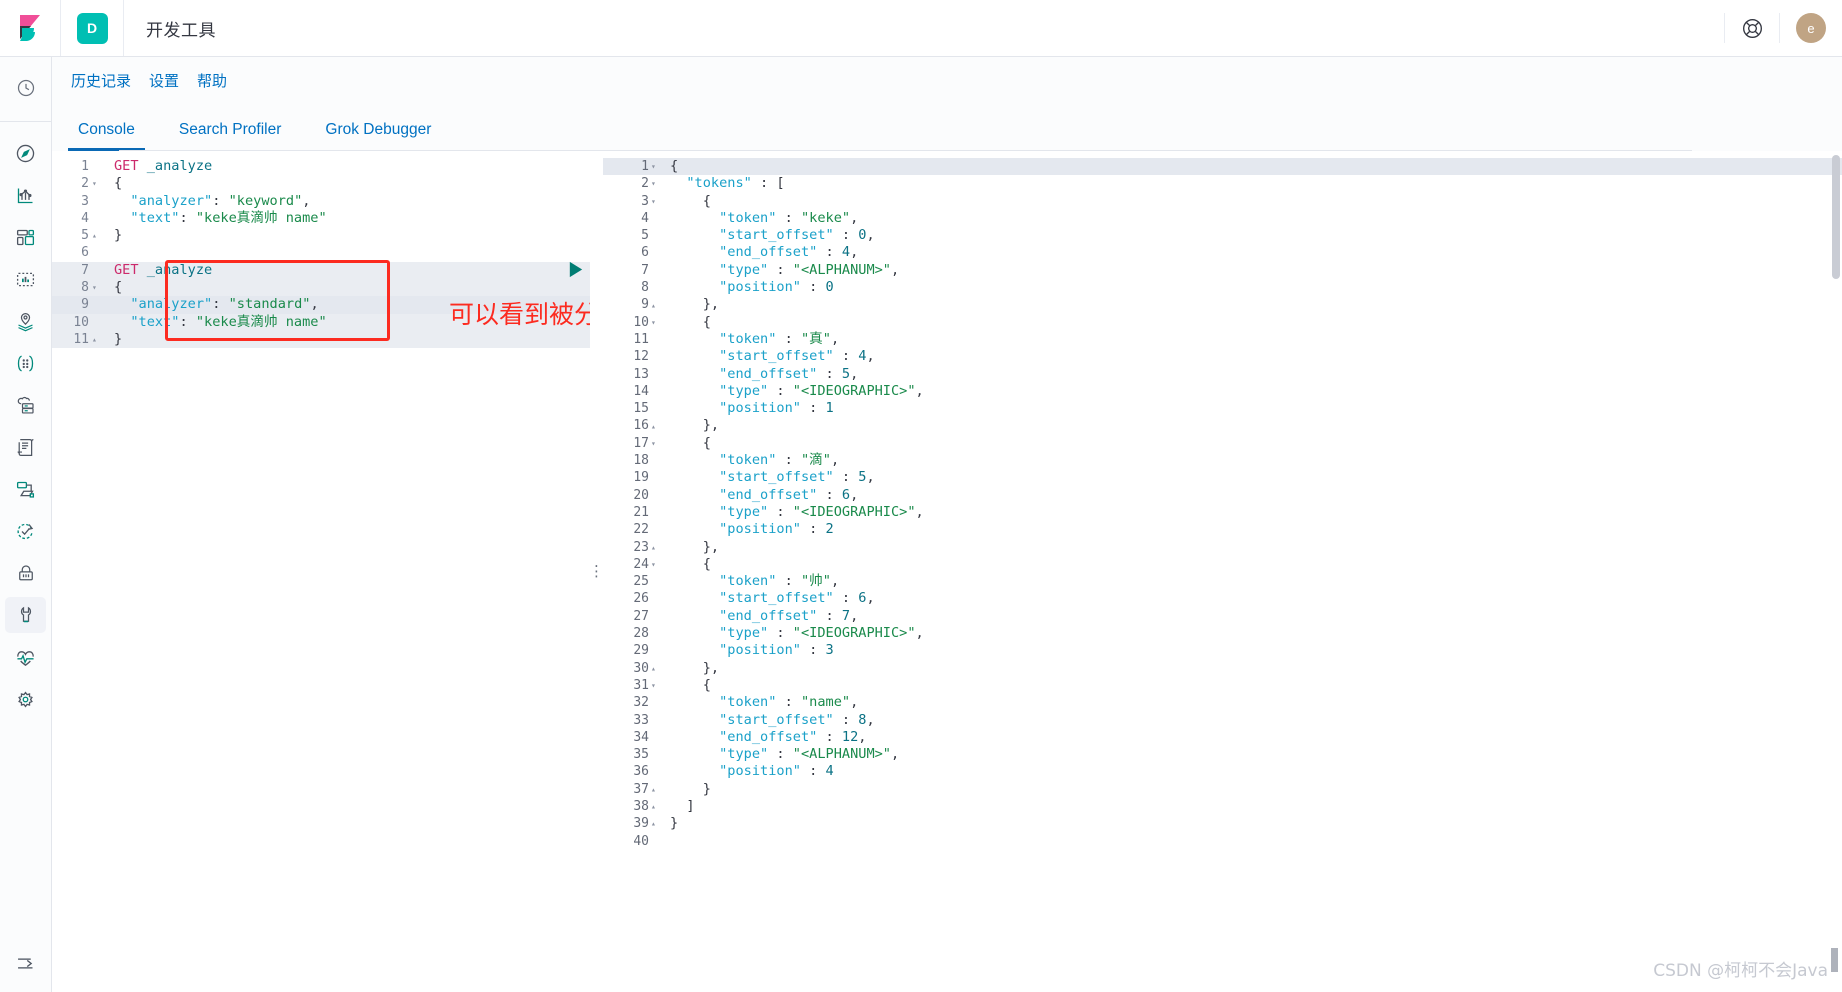  I want to click on tab-grok-debugger: Grok Debugger, so click(378, 136).